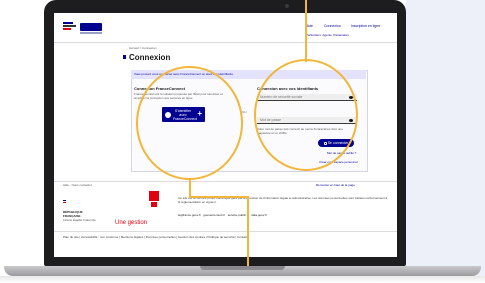 The image size is (485, 283). What do you see at coordinates (99, 237) in the screenshot?
I see `footer-bottom-link: Accessibilité : non conforme` at bounding box center [99, 237].